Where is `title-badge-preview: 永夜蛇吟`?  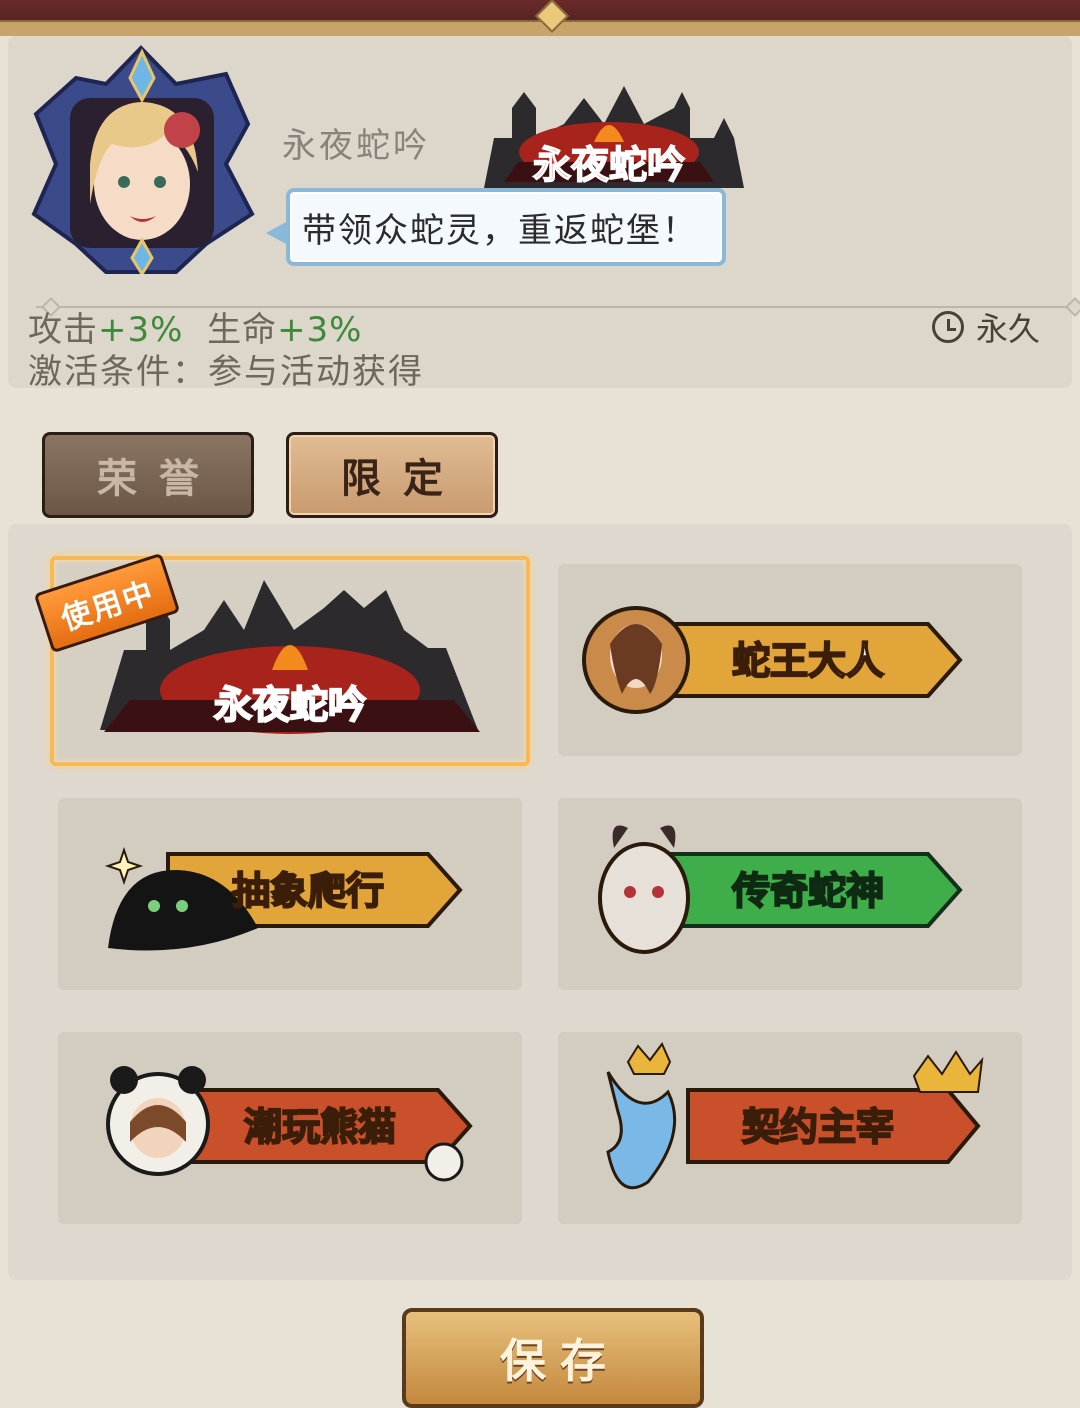
title-badge-preview: 永夜蛇吟 is located at coordinates (609, 133).